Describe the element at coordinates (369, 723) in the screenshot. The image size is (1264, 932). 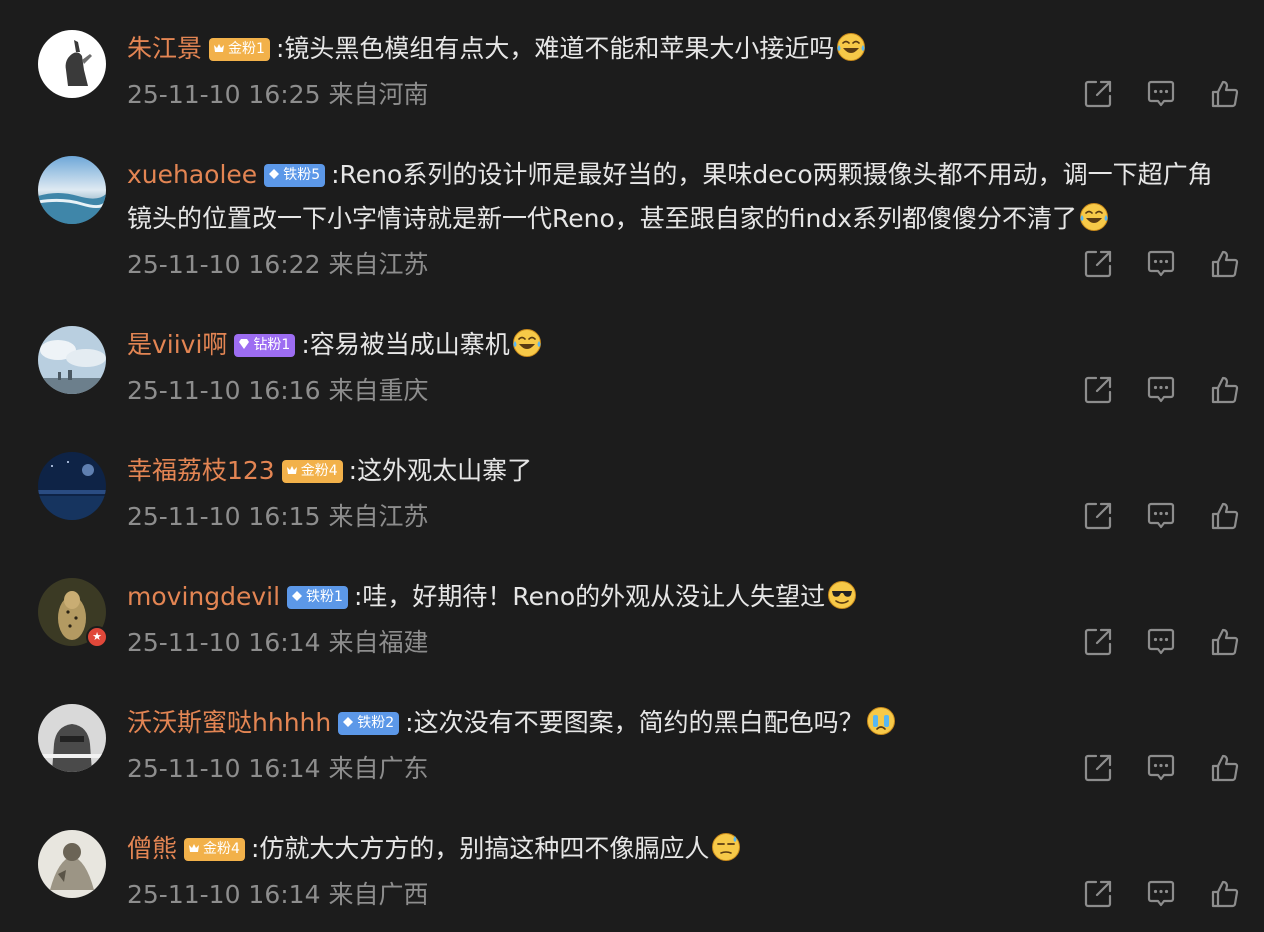
I see `fan-badge: 铁粉2` at that location.